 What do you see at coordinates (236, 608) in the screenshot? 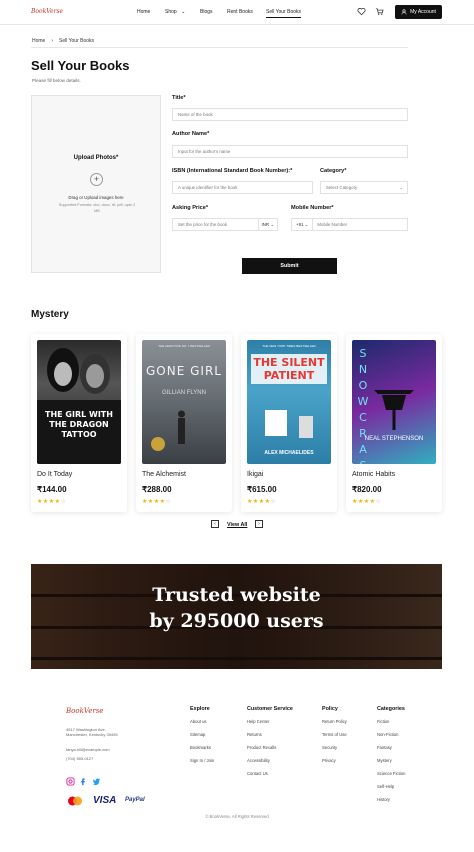
I see `banner-headline: Trusted website by 295000 users` at bounding box center [236, 608].